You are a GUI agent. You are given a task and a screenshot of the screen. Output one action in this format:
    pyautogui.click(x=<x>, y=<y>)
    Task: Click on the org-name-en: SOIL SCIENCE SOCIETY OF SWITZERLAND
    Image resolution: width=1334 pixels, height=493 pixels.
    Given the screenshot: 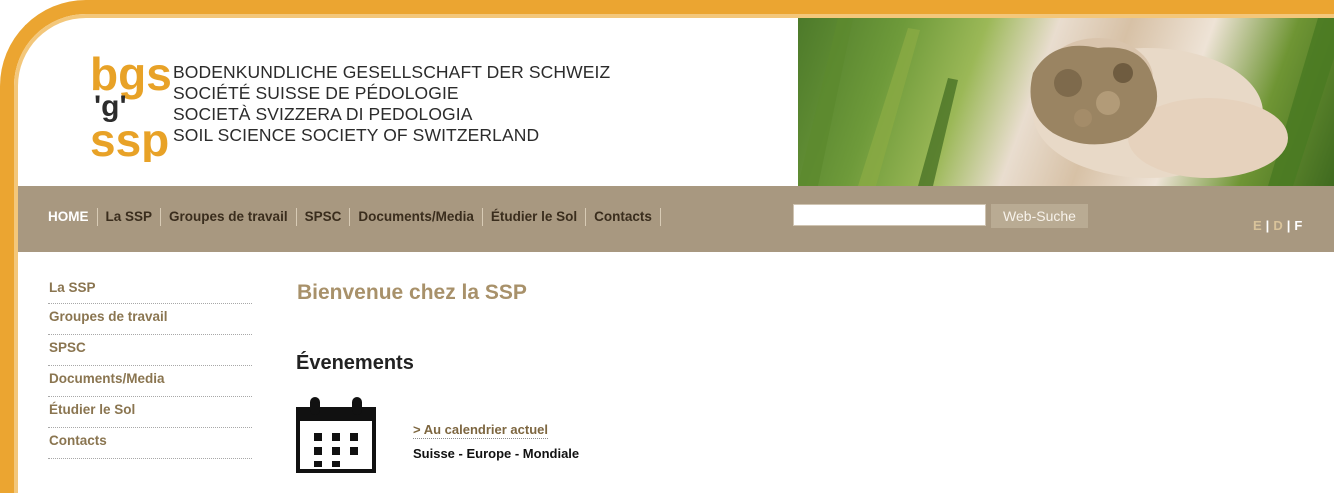 What is the action you would take?
    pyautogui.click(x=356, y=135)
    